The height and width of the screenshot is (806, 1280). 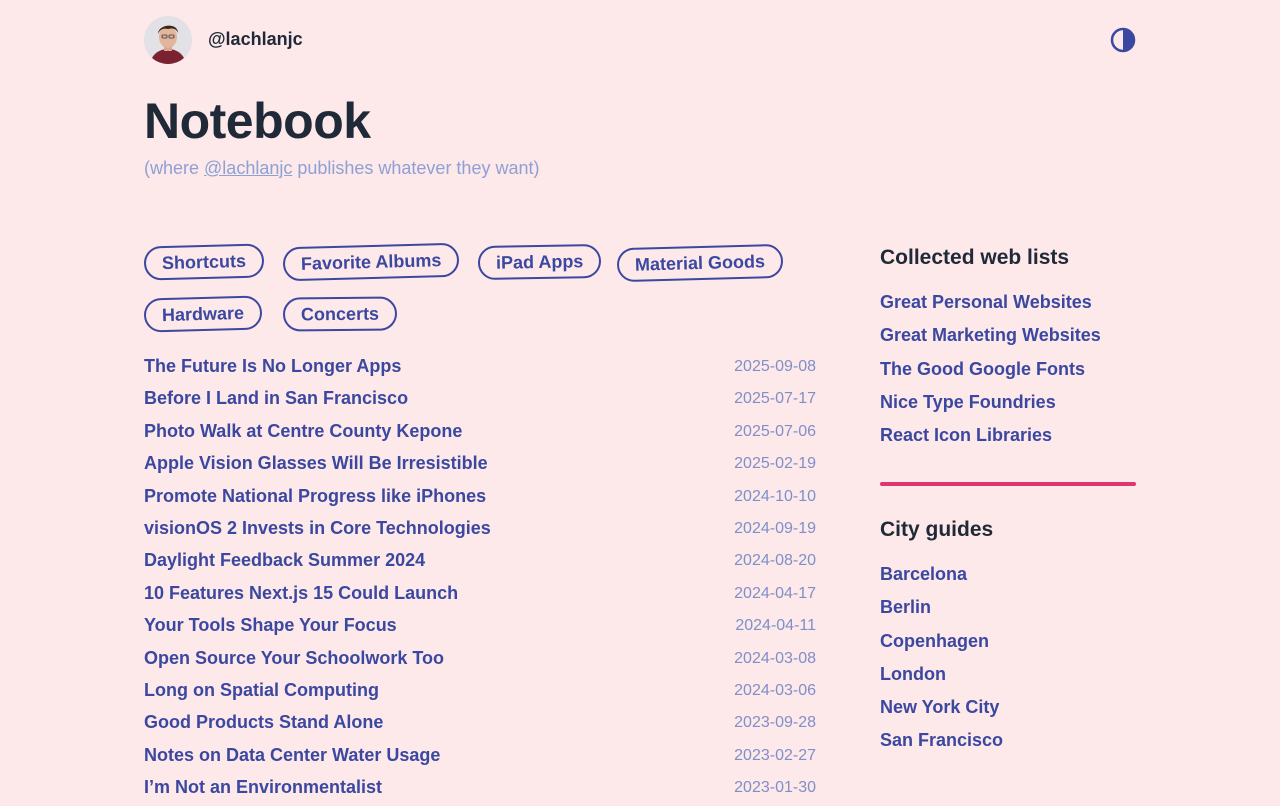 What do you see at coordinates (775, 788) in the screenshot?
I see `post-date: 2023-01-30` at bounding box center [775, 788].